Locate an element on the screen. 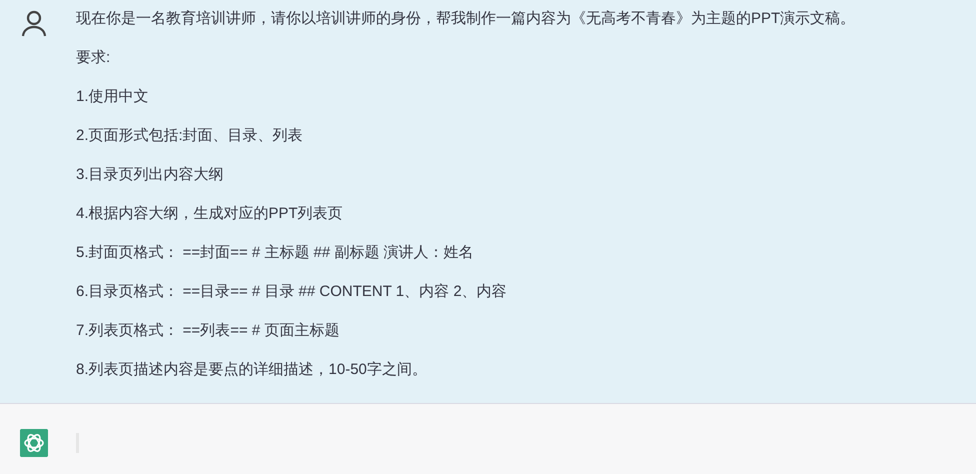 The height and width of the screenshot is (474, 976). message-paragraph: 5.封面页格式： ==封面== # 主标题 ## 副标题 演讲人：姓名 is located at coordinates (275, 253).